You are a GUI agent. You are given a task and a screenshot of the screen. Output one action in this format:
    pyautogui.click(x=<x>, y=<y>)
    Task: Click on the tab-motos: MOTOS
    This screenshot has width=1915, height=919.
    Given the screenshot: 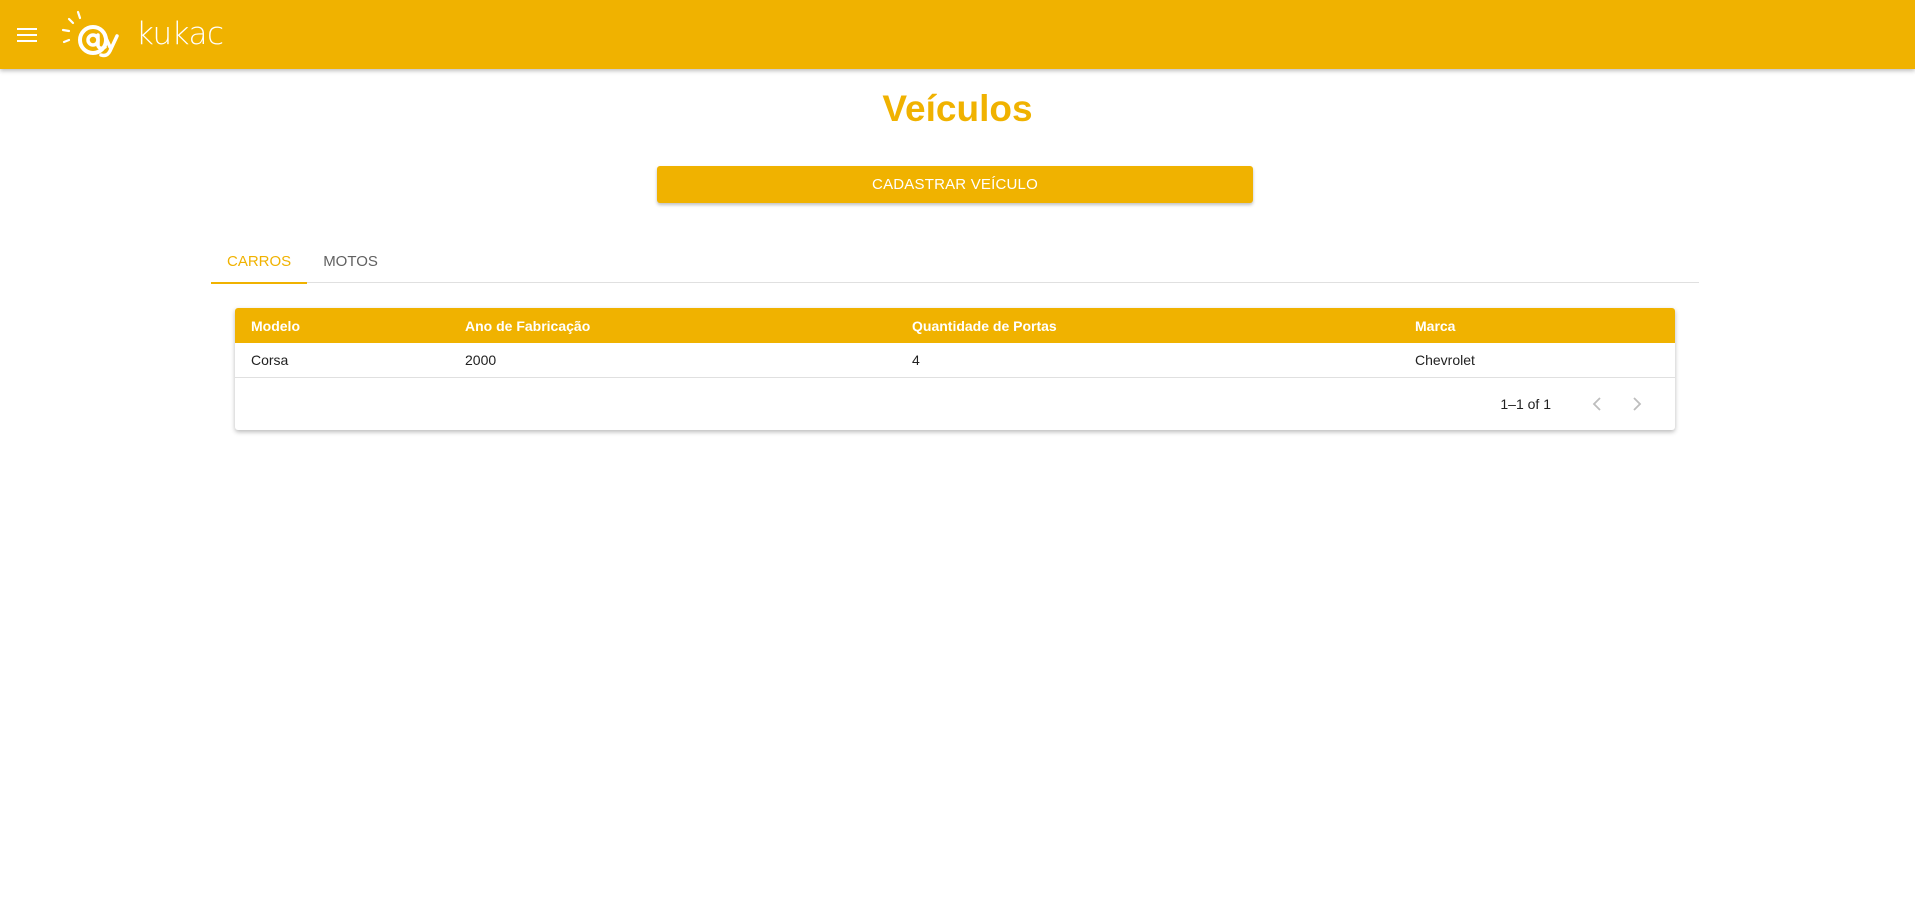 What is the action you would take?
    pyautogui.click(x=350, y=261)
    